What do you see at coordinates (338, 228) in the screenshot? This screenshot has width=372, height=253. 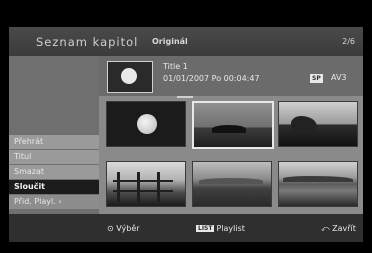 I see `close-hint: ⤺ Zavřít` at bounding box center [338, 228].